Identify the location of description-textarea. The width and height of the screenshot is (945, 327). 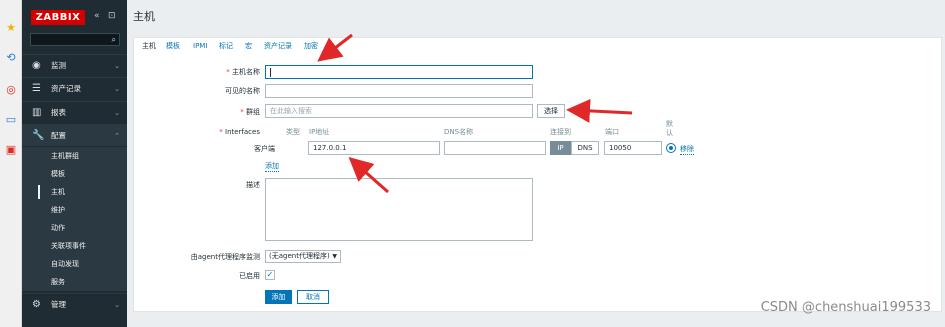
(399, 209).